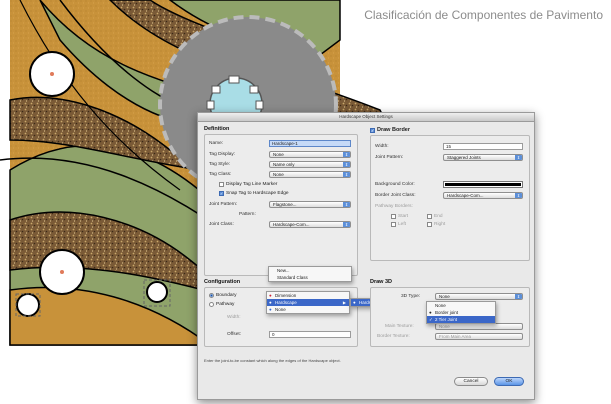 The image size is (611, 404). Describe the element at coordinates (234, 334) in the screenshot. I see `offset-label: Offset:` at that location.